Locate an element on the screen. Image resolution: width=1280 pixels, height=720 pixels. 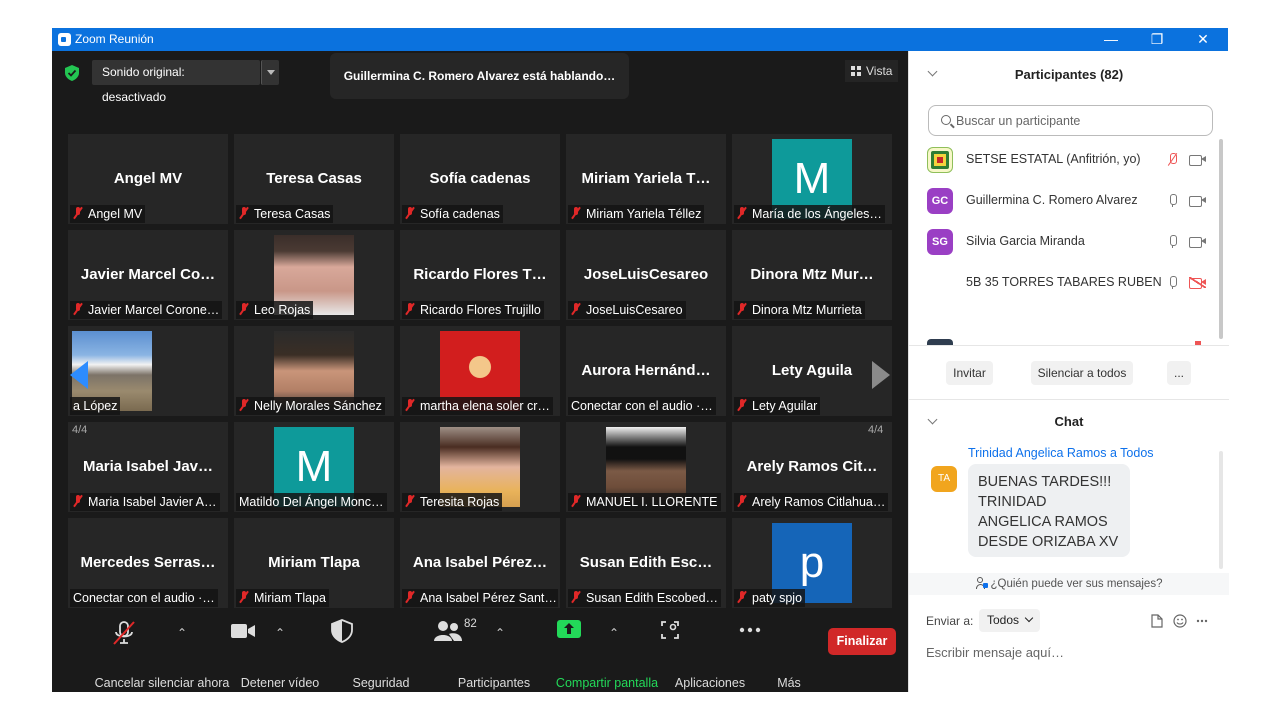
participant-row: GC Guillermina C. Romero Alvarez is located at coordinates (1064, 200).